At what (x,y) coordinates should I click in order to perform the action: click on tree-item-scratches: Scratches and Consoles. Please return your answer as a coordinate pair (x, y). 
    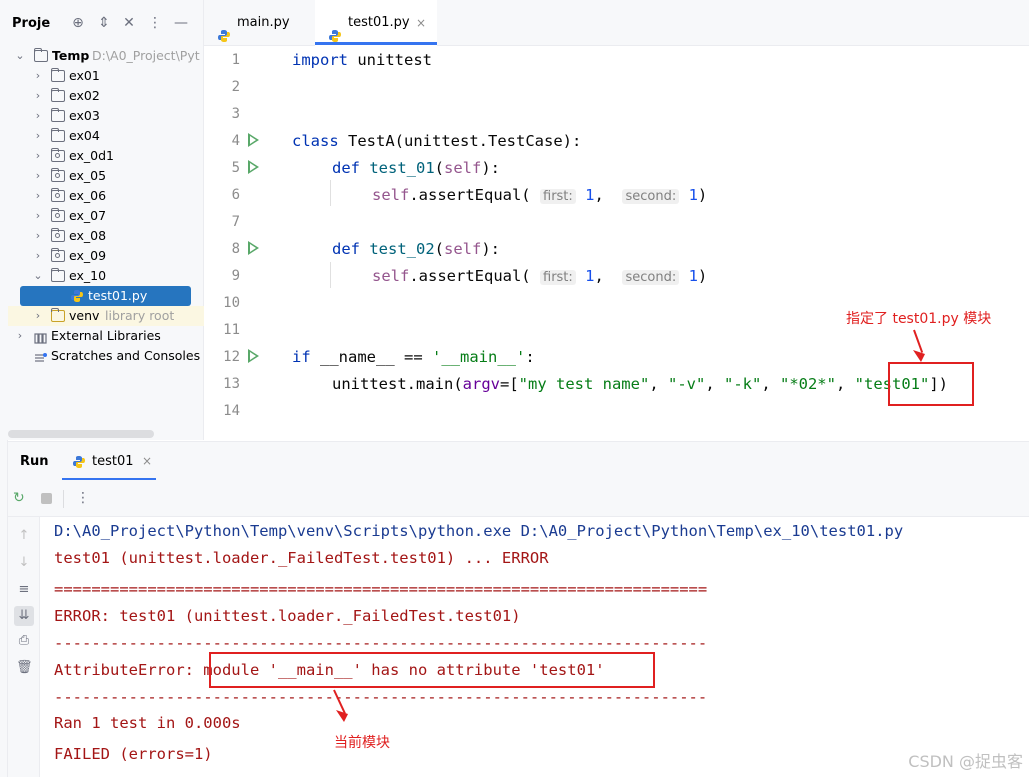
    Looking at the image, I should click on (106, 356).